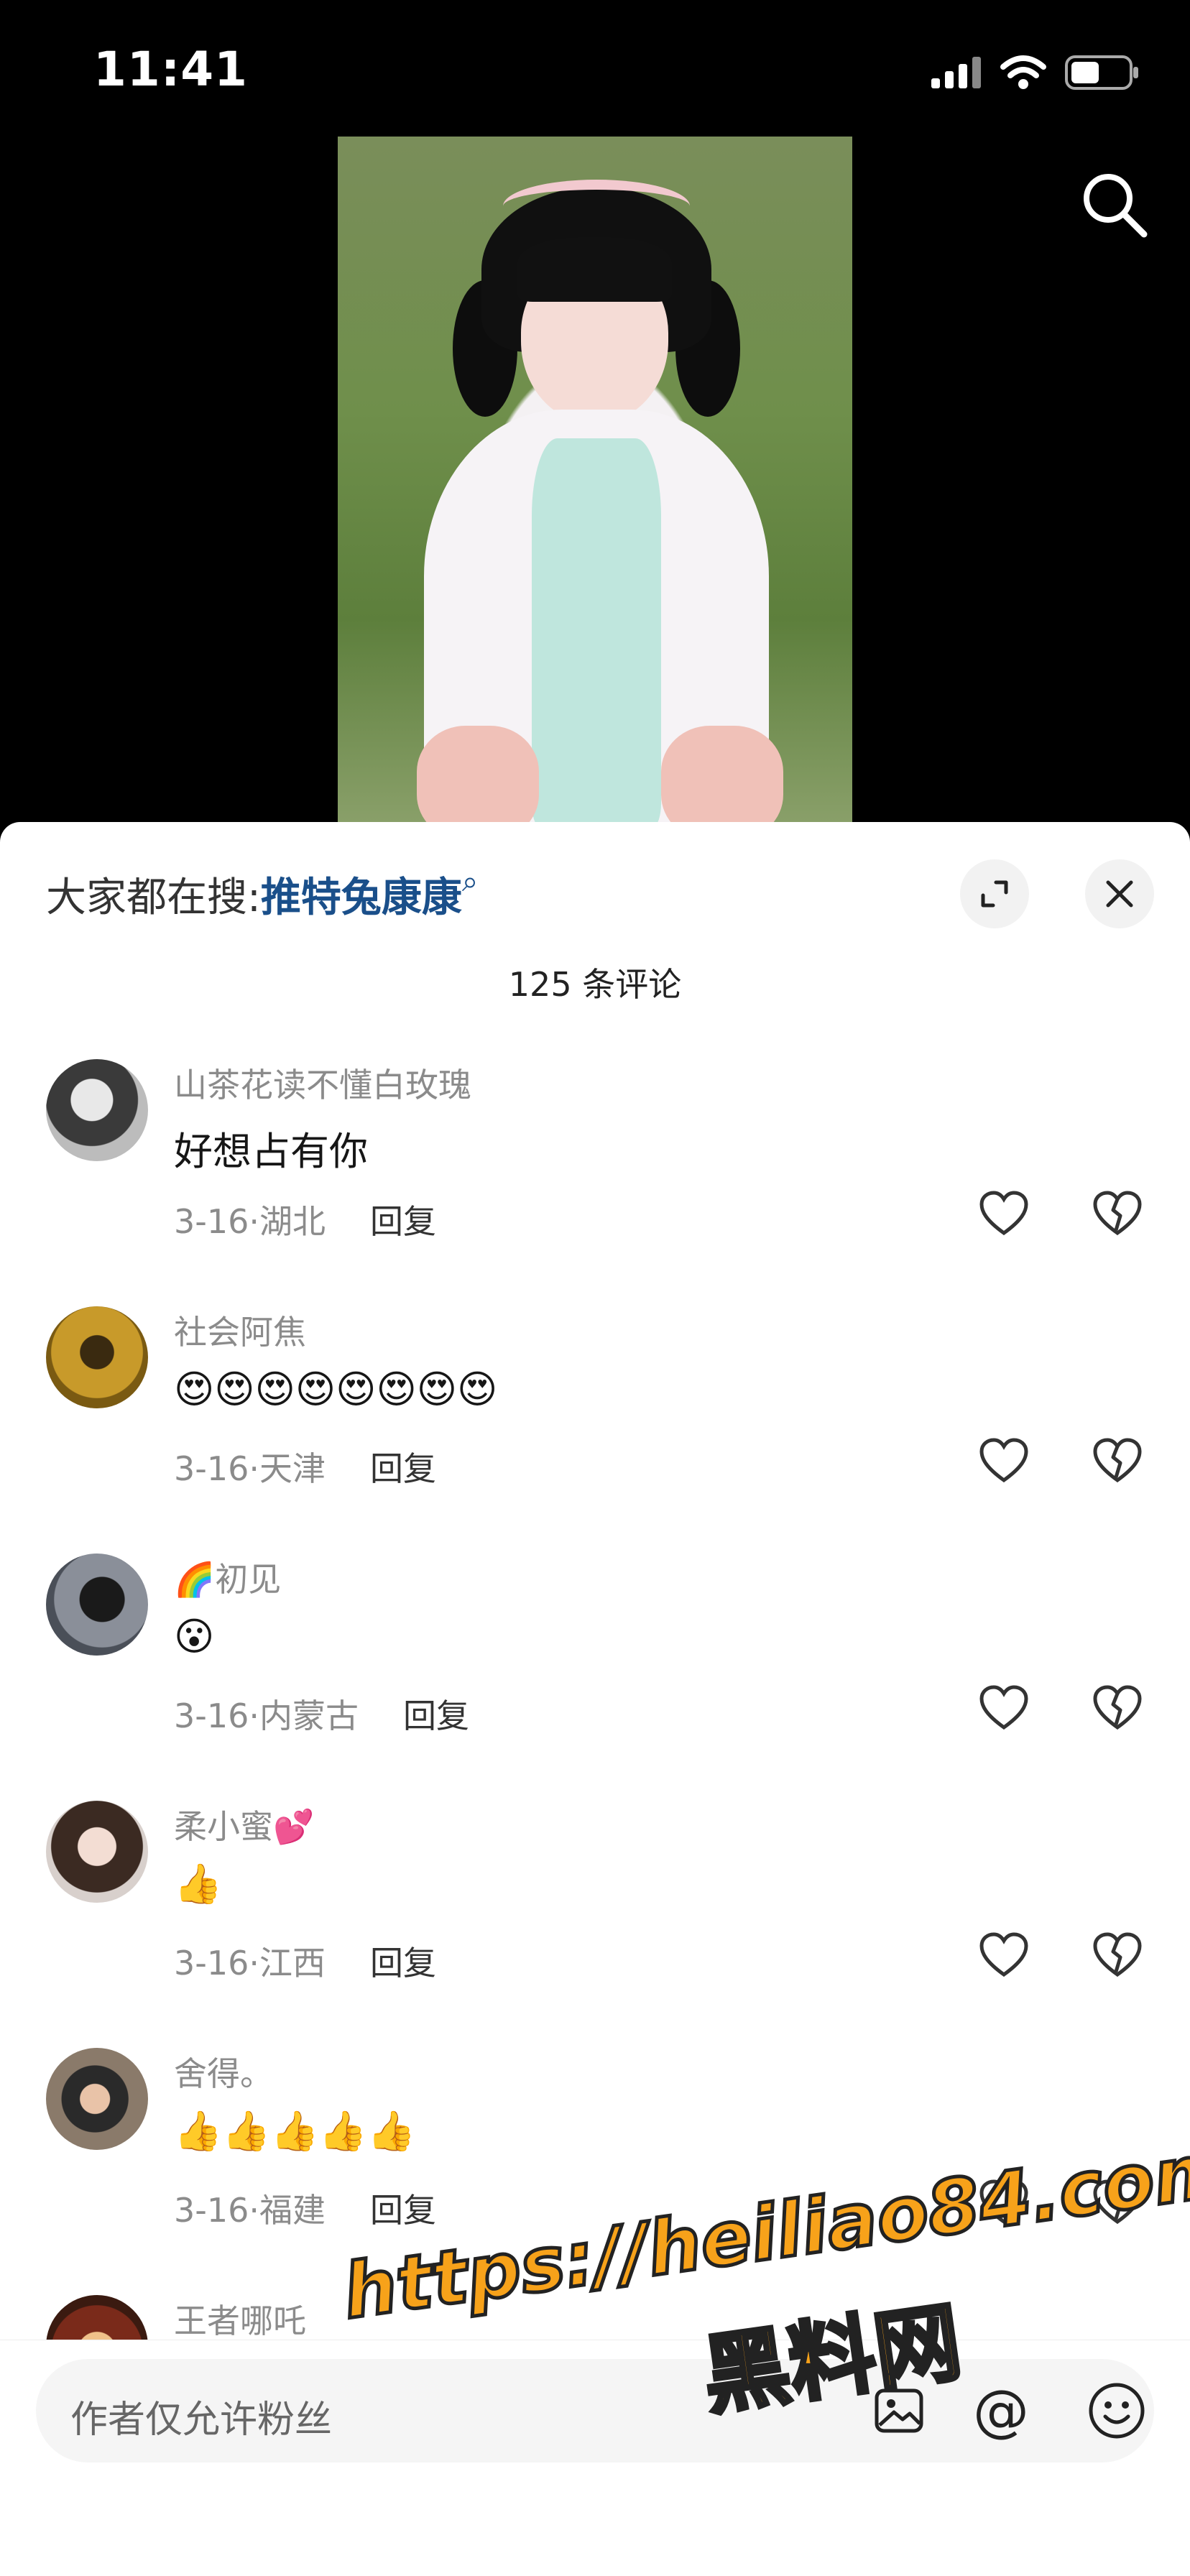 The height and width of the screenshot is (2576, 1190). I want to click on comment-input: 作者仅允许粉丝 @, so click(595, 2410).